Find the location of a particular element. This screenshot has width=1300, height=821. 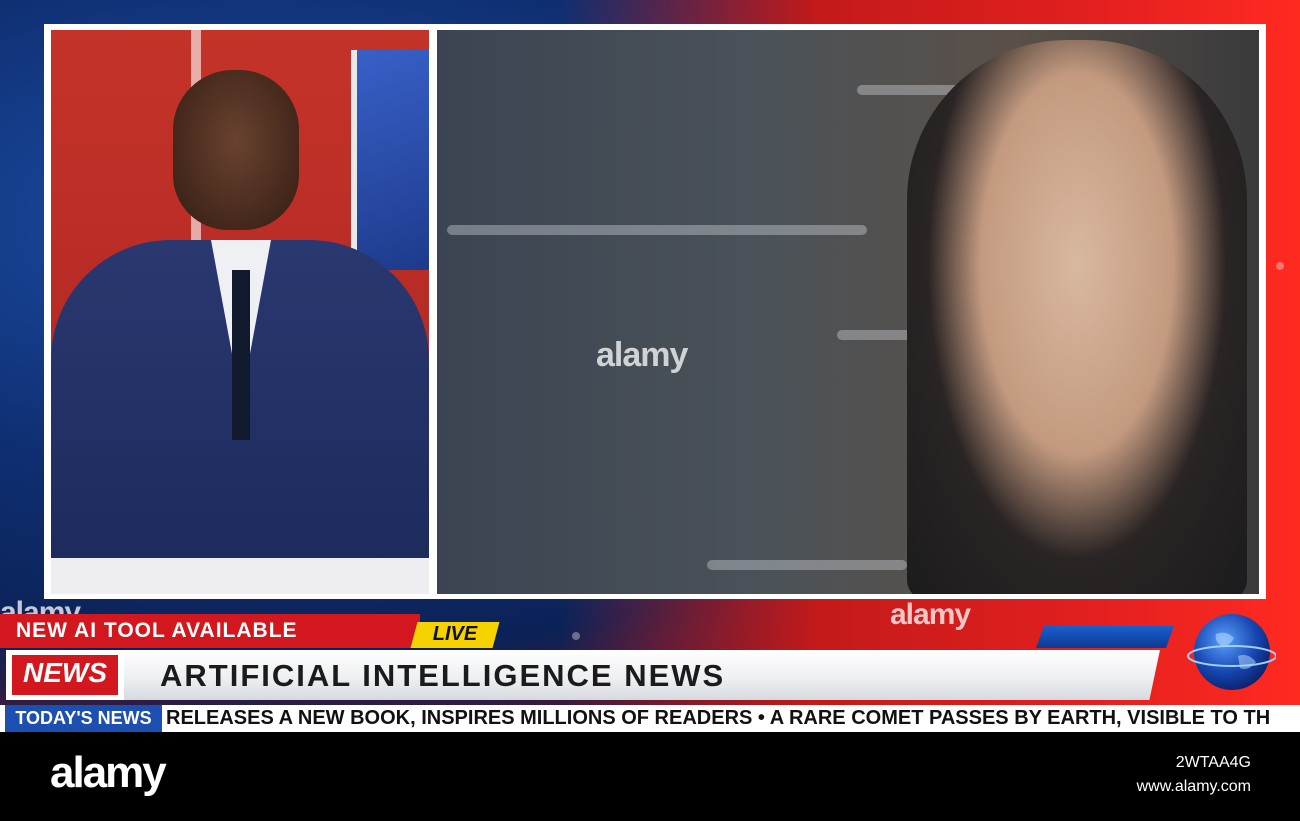

news-anchor-tie is located at coordinates (241, 355).